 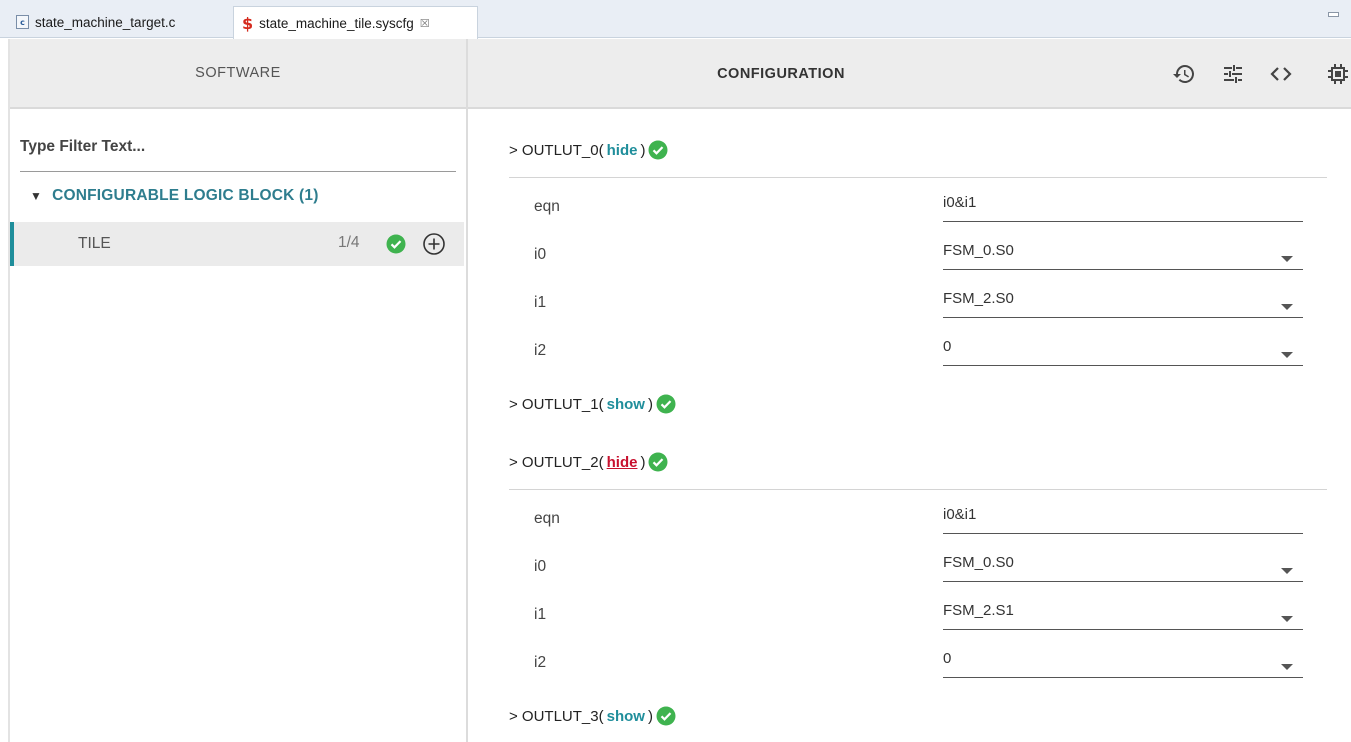 What do you see at coordinates (556, 462) in the screenshot?
I see `section-title: > OUTLUT_2(` at bounding box center [556, 462].